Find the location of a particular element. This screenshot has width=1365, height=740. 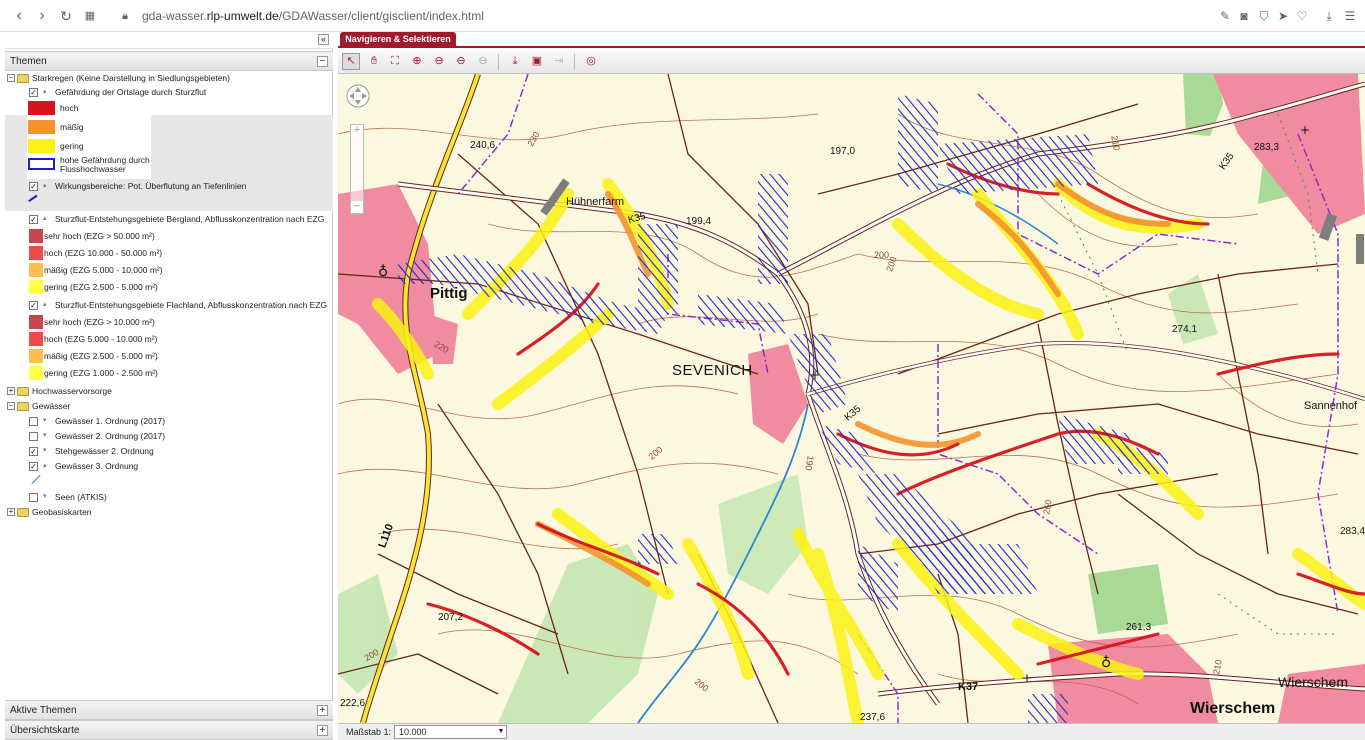

zoom-previous-icon: ⊖ is located at coordinates (461, 61).